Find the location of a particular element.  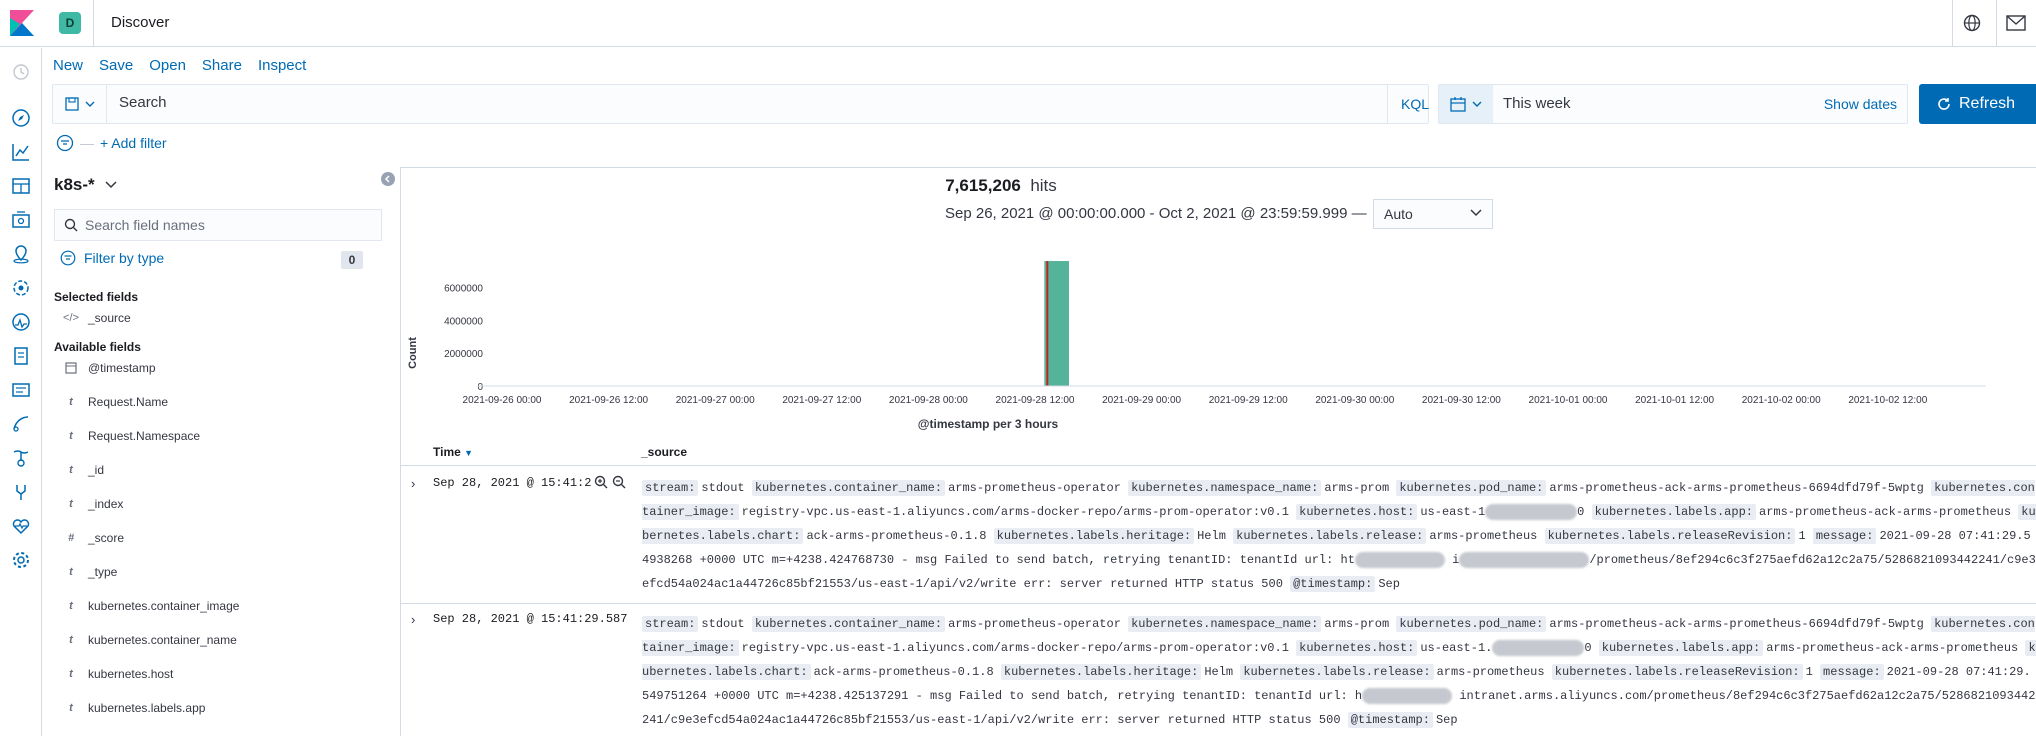

source-field-key: kubernetes.host: is located at coordinates (1357, 648).